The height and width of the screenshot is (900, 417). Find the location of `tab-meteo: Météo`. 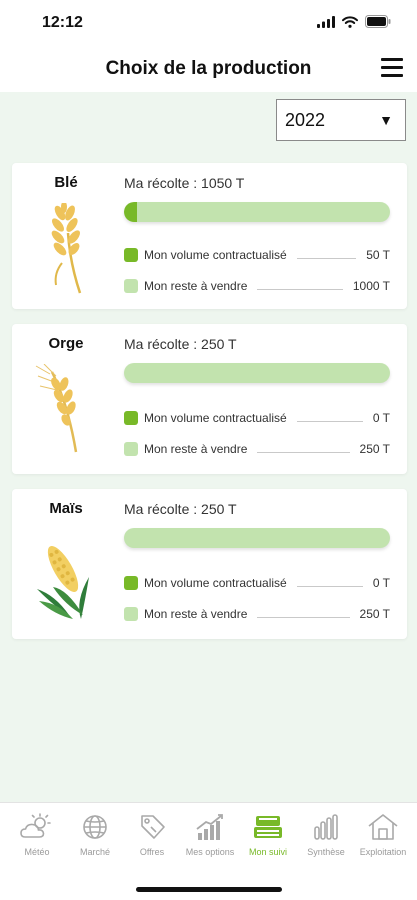

tab-meteo: Météo is located at coordinates (37, 835).